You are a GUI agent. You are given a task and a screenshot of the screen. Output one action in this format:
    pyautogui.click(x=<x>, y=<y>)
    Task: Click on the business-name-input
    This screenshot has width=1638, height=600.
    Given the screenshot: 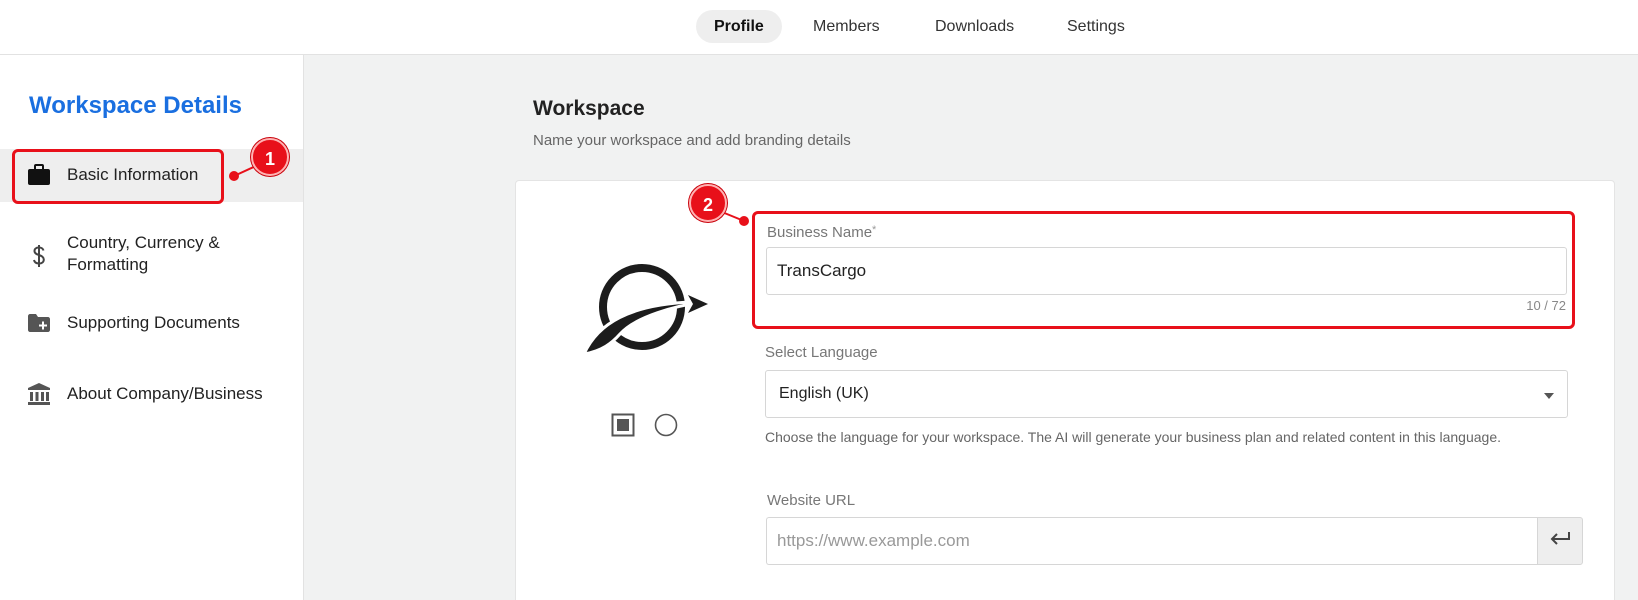 What is the action you would take?
    pyautogui.click(x=1166, y=271)
    